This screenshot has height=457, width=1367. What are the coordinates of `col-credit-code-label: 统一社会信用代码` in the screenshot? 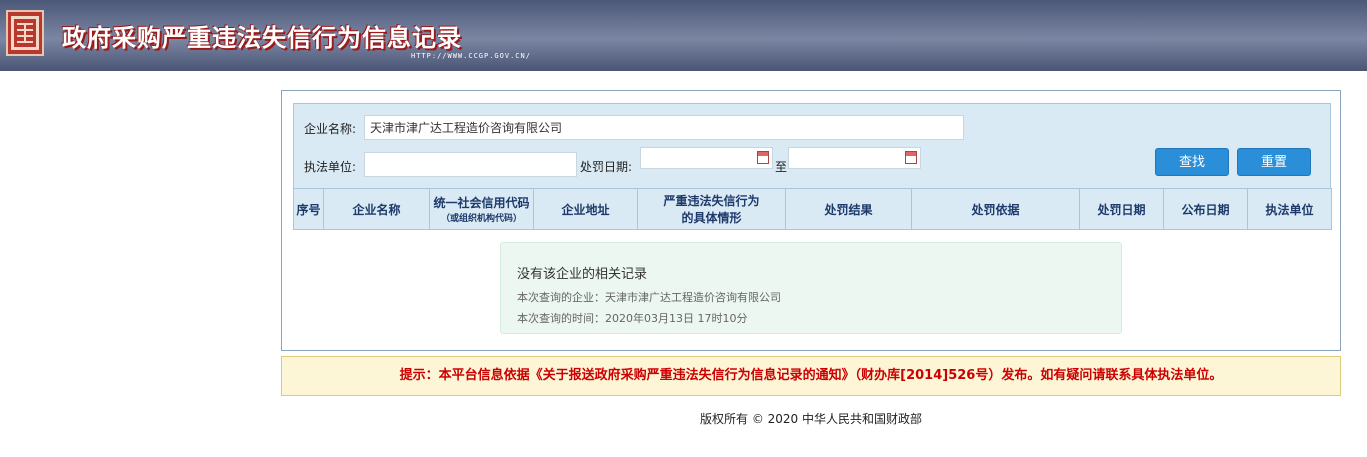 It's located at (481, 203).